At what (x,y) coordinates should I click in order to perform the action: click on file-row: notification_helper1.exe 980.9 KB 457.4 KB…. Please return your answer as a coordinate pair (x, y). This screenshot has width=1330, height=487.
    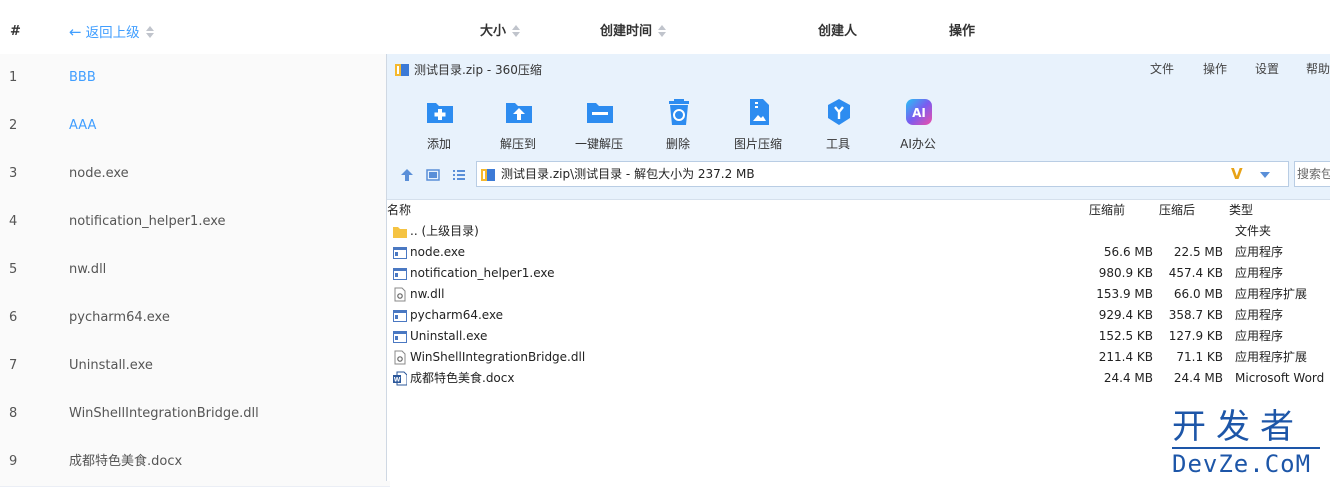
    Looking at the image, I should click on (858, 273).